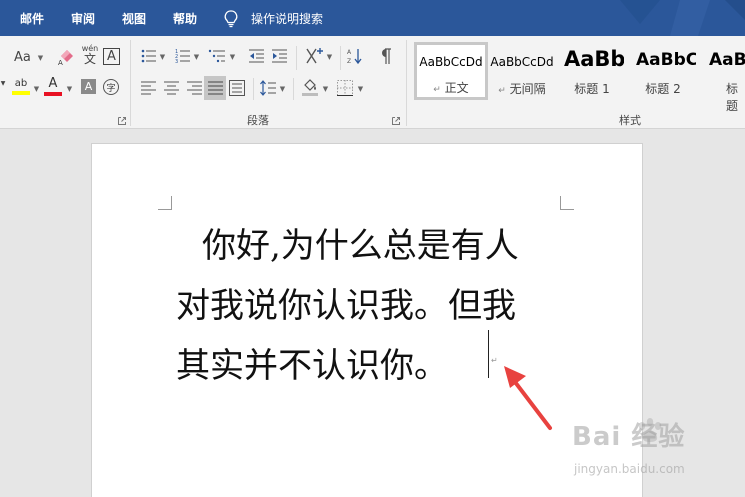 The image size is (745, 497). Describe the element at coordinates (176, 61) in the screenshot. I see `svg-text: 3` at that location.